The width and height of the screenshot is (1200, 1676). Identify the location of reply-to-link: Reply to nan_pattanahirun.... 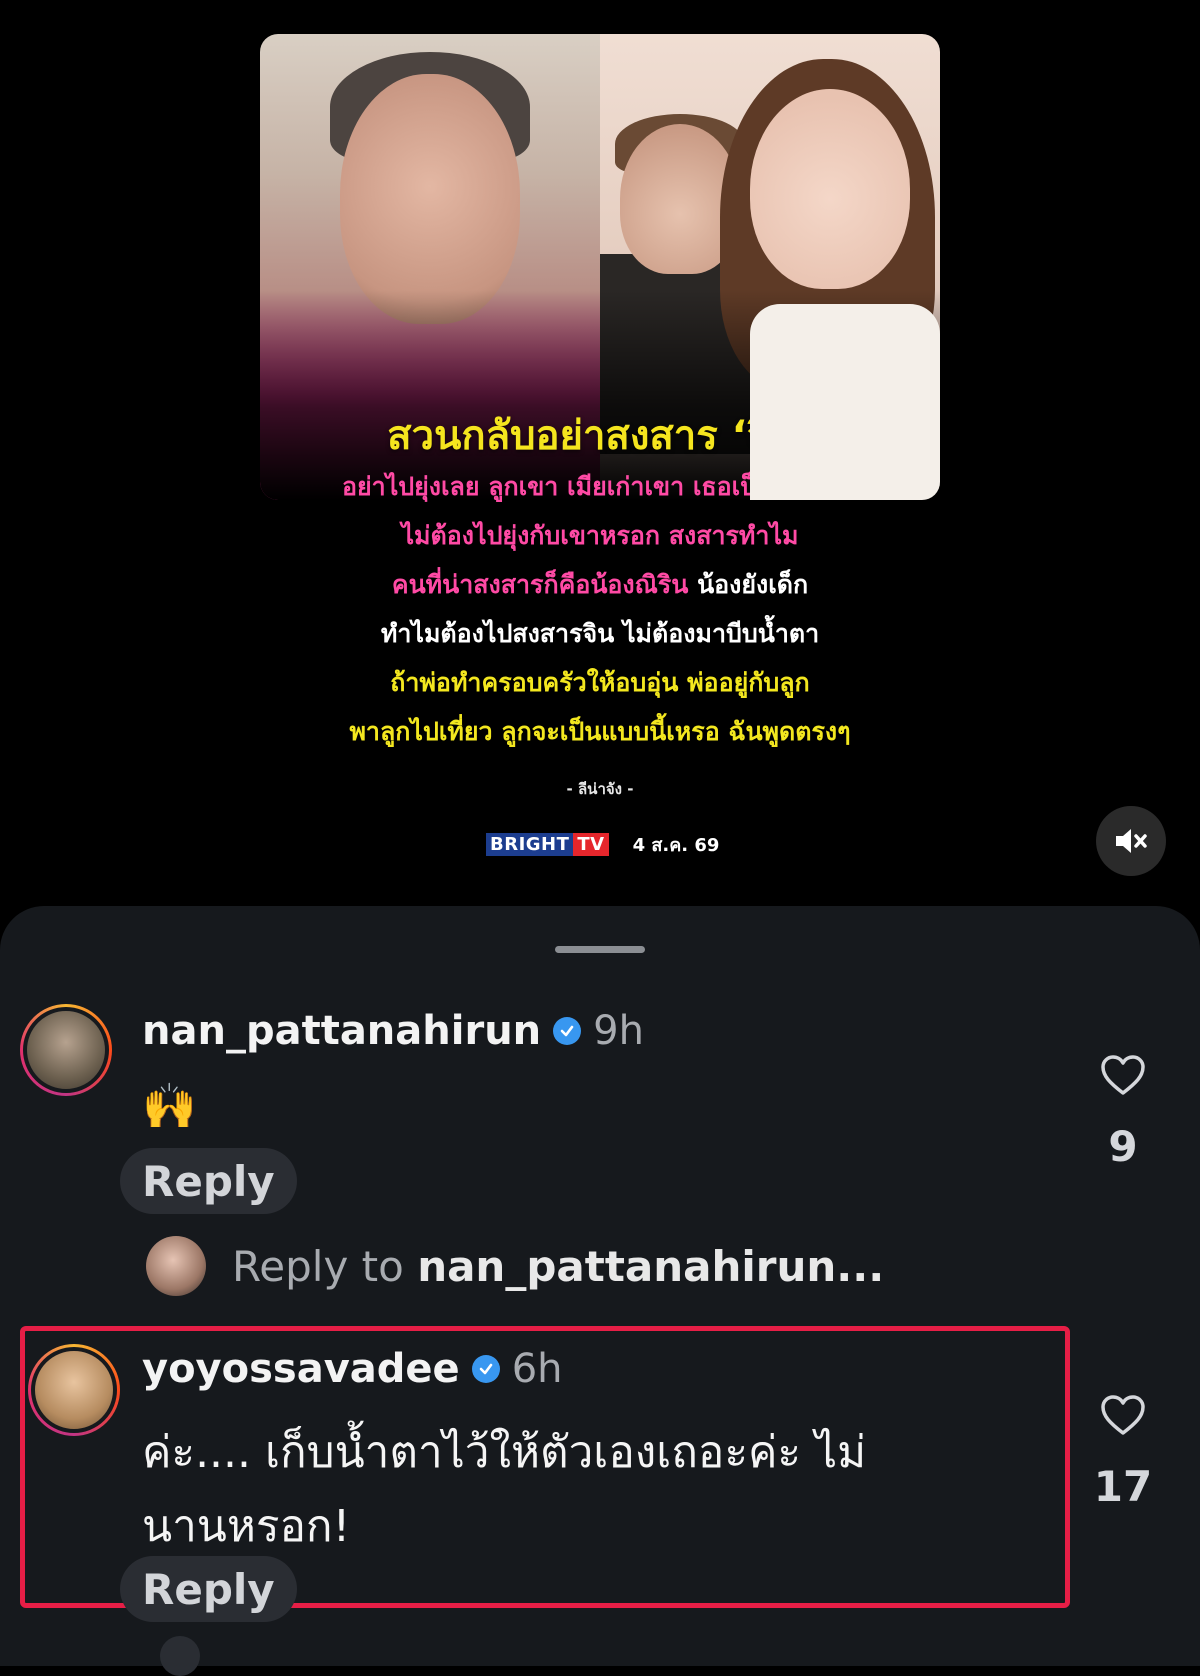
(558, 1266).